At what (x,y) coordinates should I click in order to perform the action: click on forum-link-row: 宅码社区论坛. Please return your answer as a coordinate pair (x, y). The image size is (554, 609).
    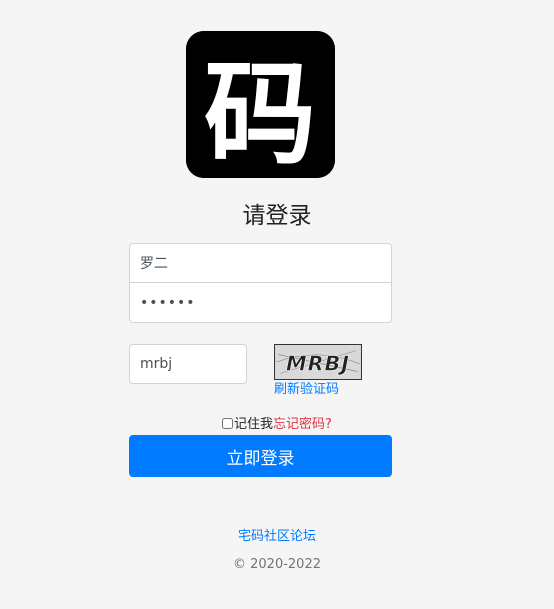
    Looking at the image, I should click on (277, 537).